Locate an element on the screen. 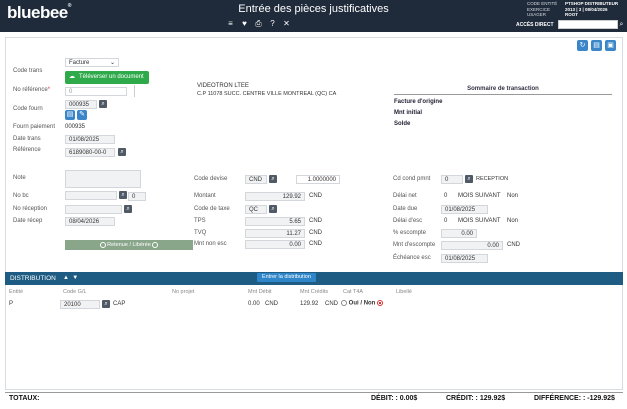 Image resolution: width=627 pixels, height=409 pixels. print-icon: ⎙ is located at coordinates (258, 23).